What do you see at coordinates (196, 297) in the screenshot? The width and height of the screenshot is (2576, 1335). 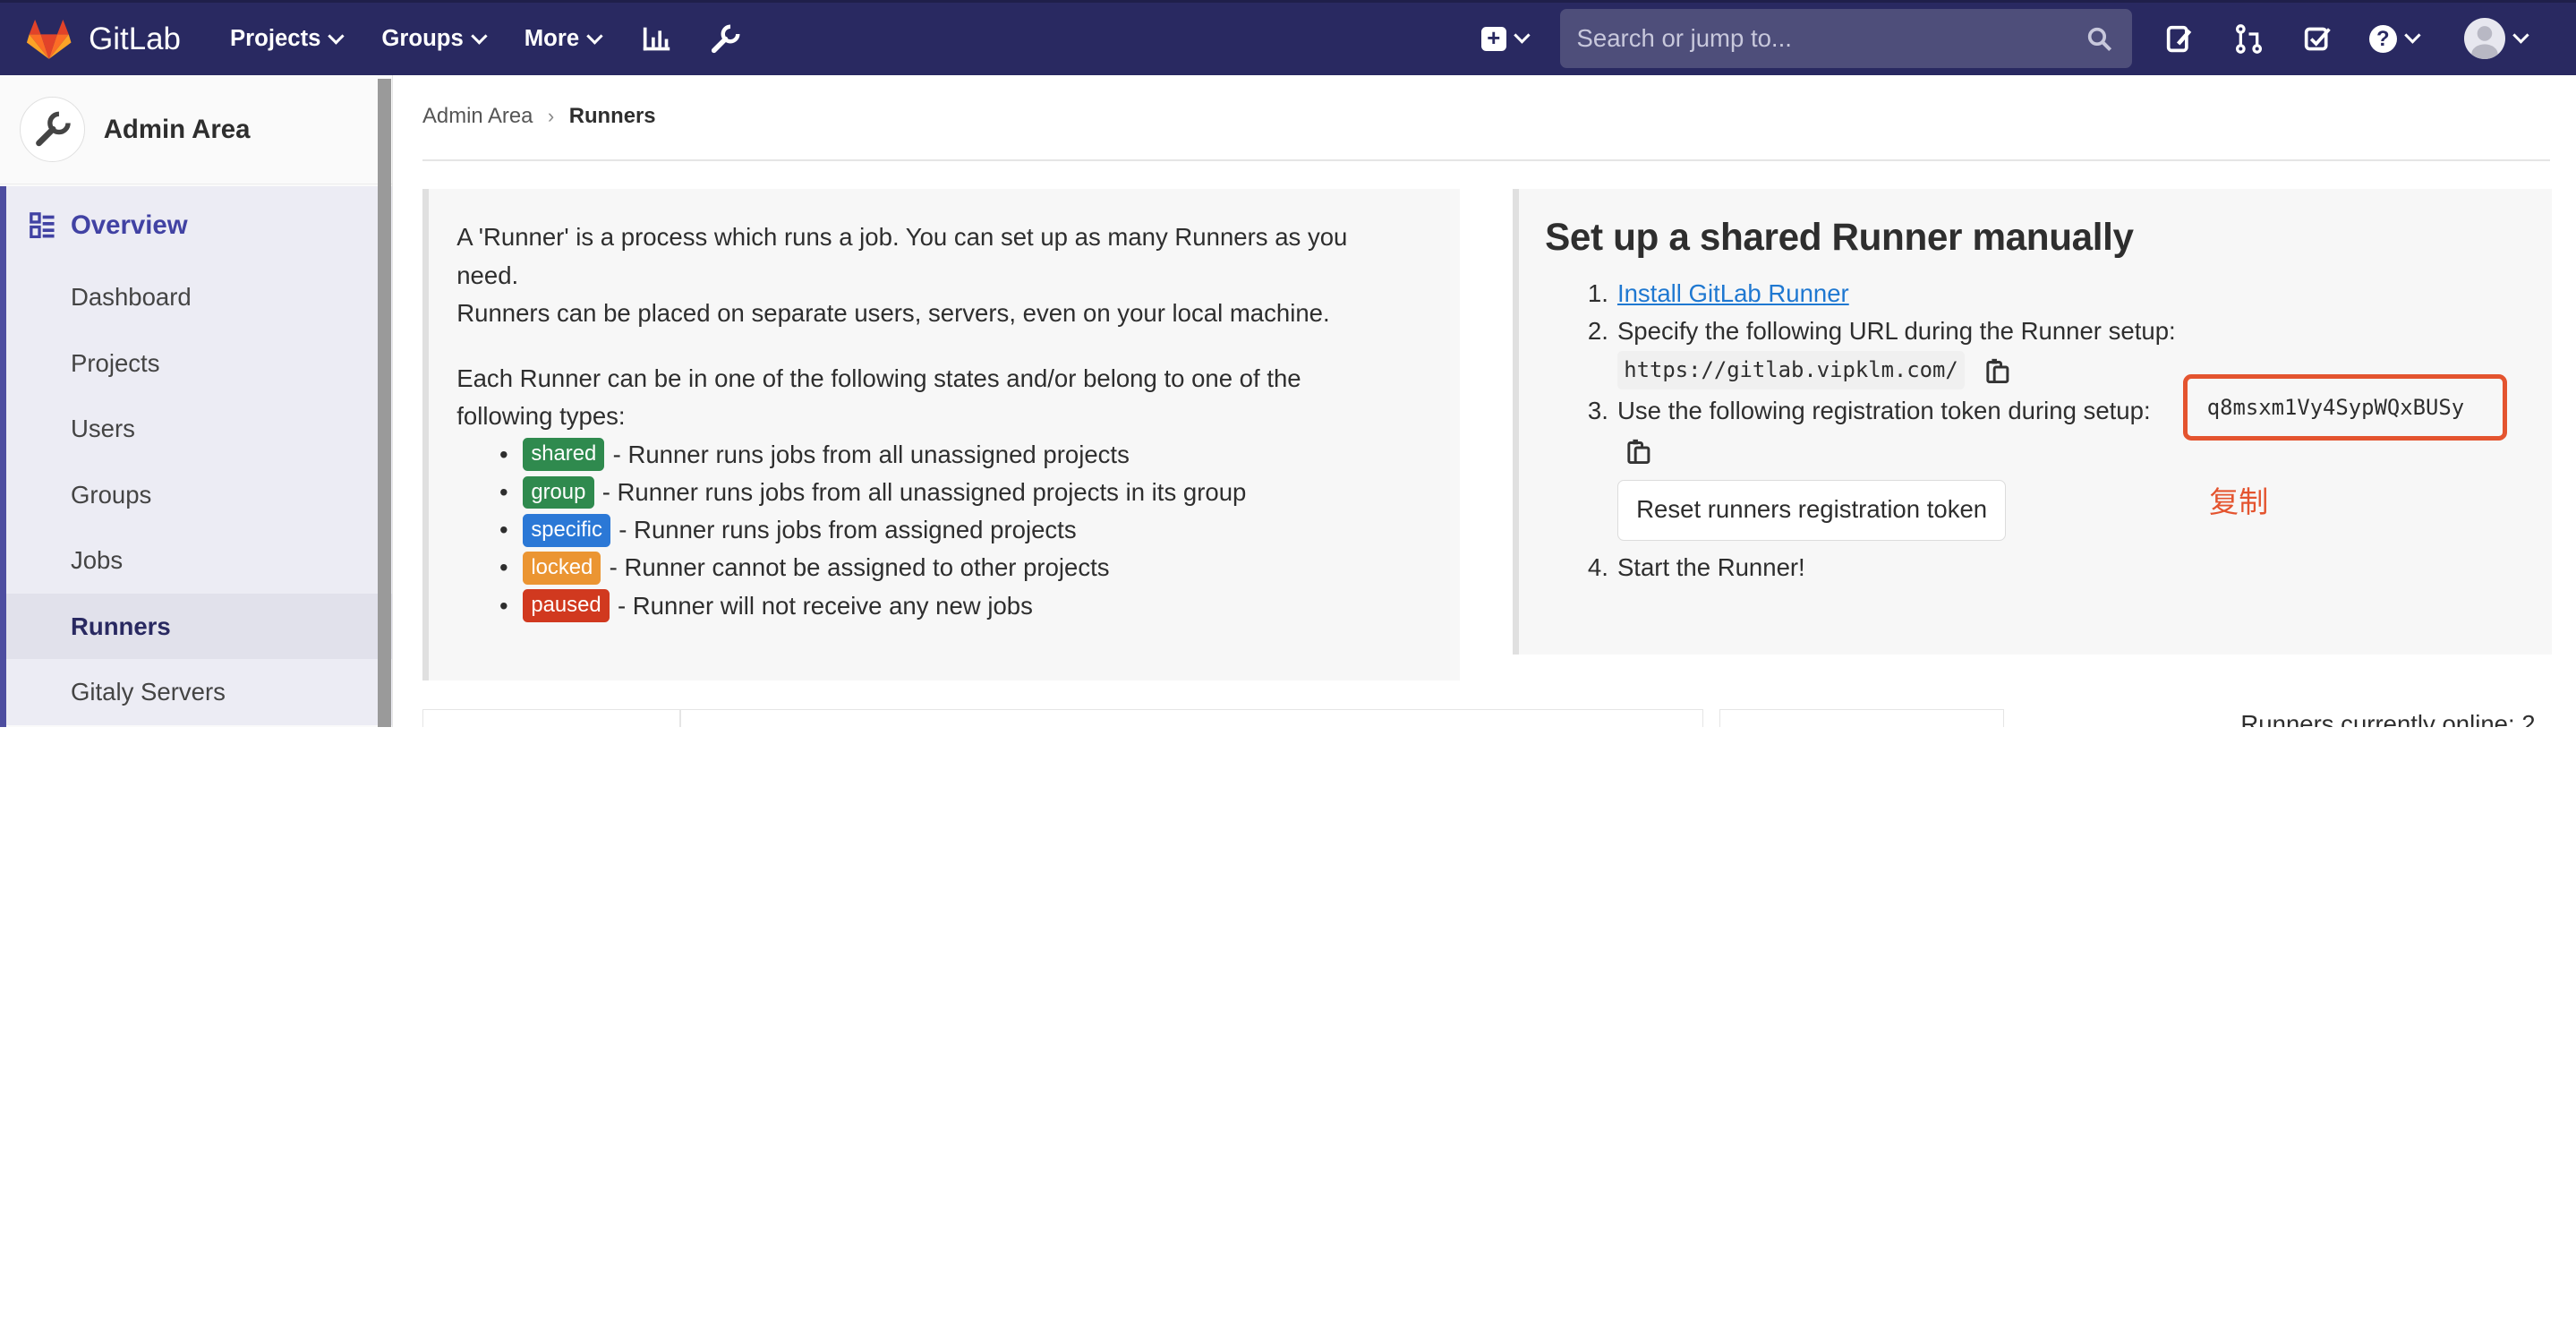 I see `sidebar-item-dashboard: Dashboard` at bounding box center [196, 297].